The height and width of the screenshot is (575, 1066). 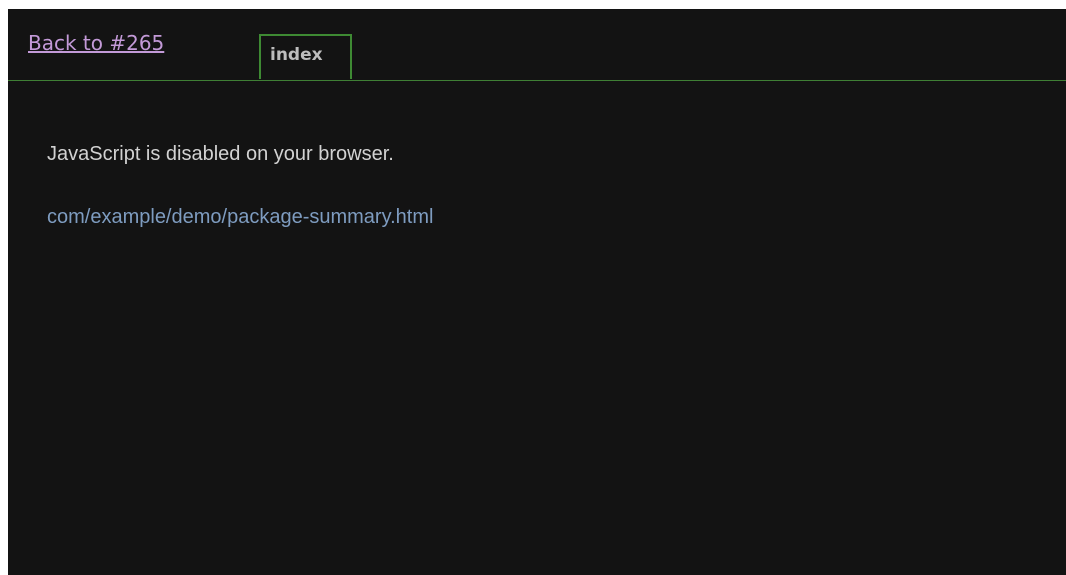 I want to click on back-link: Back to #265, so click(x=96, y=43).